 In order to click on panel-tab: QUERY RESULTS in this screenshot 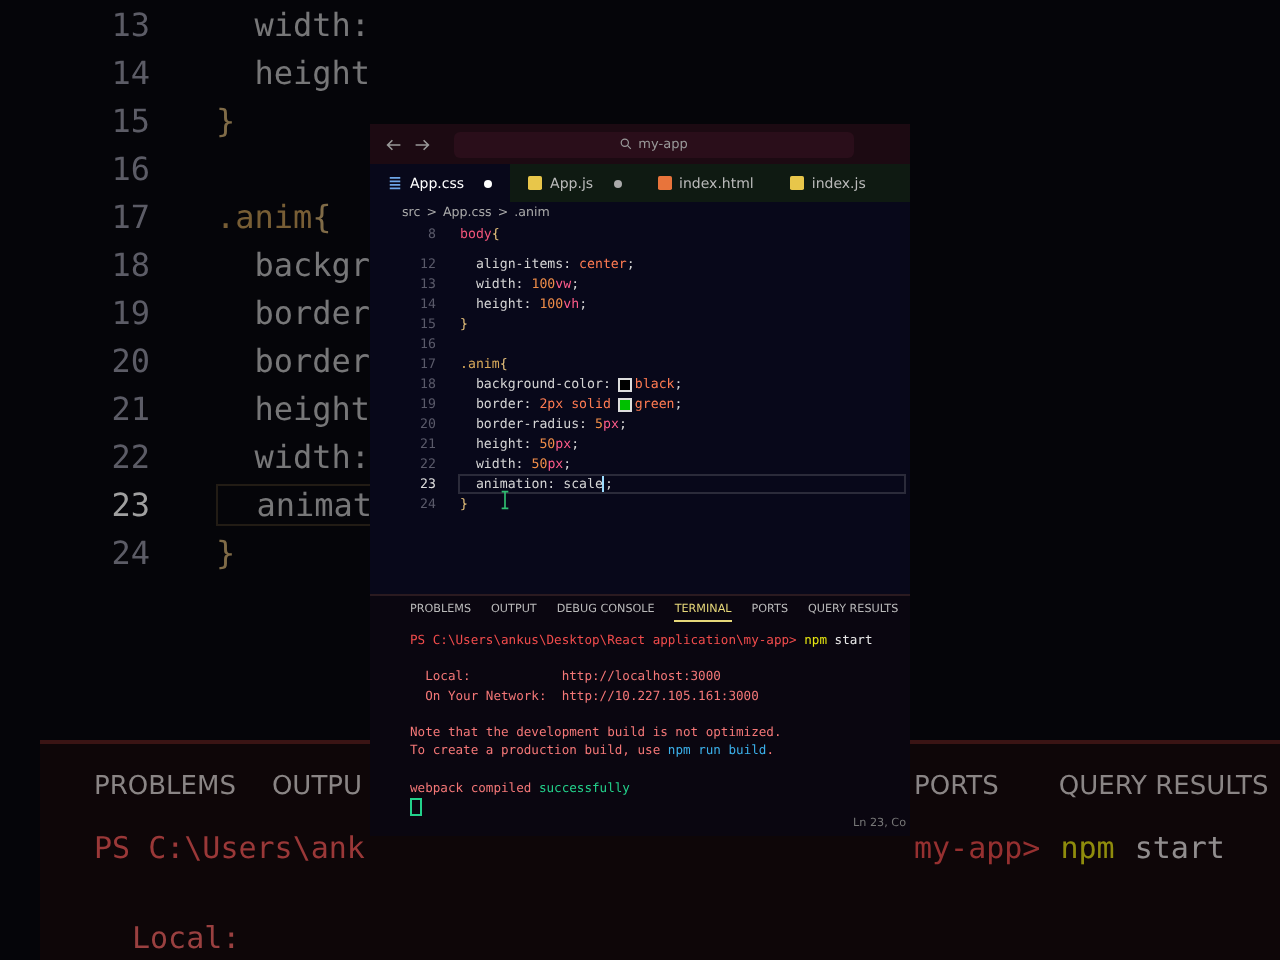, I will do `click(1163, 787)`.